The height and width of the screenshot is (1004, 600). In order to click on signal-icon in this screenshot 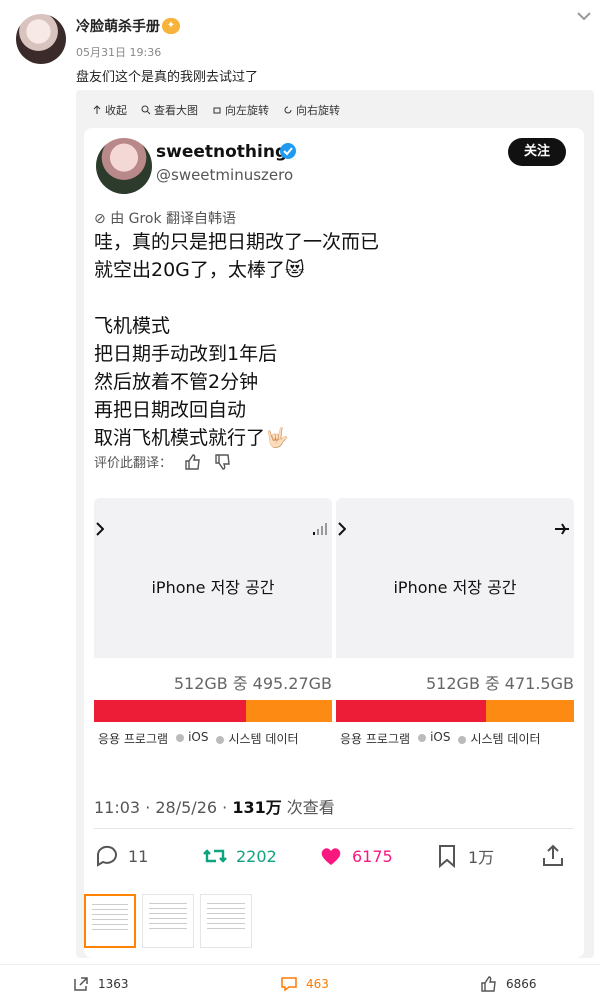, I will do `click(320, 529)`.